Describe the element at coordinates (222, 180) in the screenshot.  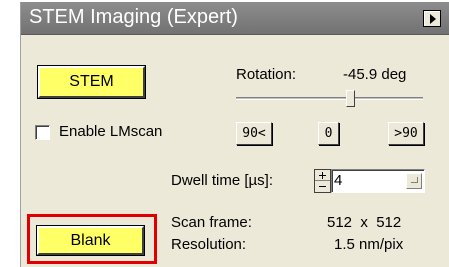
I see `dwell-time-label: Dwell time [µs]:` at that location.